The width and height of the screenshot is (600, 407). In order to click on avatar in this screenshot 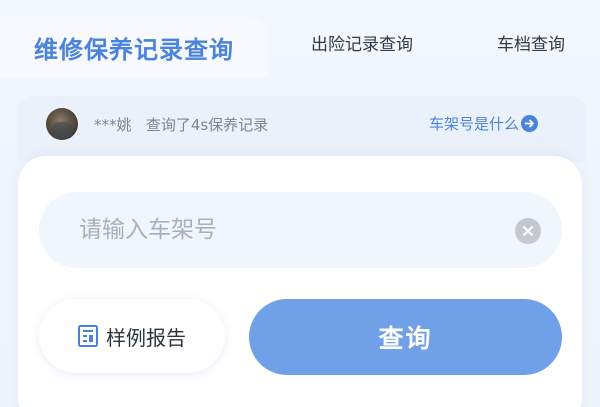, I will do `click(62, 124)`.